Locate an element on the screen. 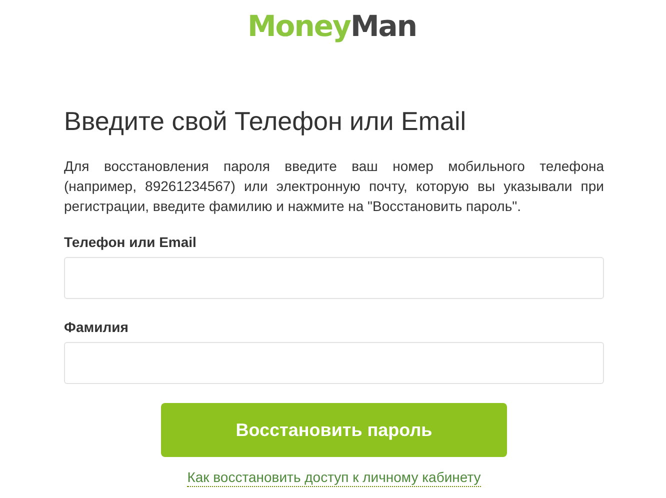  help-link: Как восстановить доступ к личному кабинету is located at coordinates (334, 477).